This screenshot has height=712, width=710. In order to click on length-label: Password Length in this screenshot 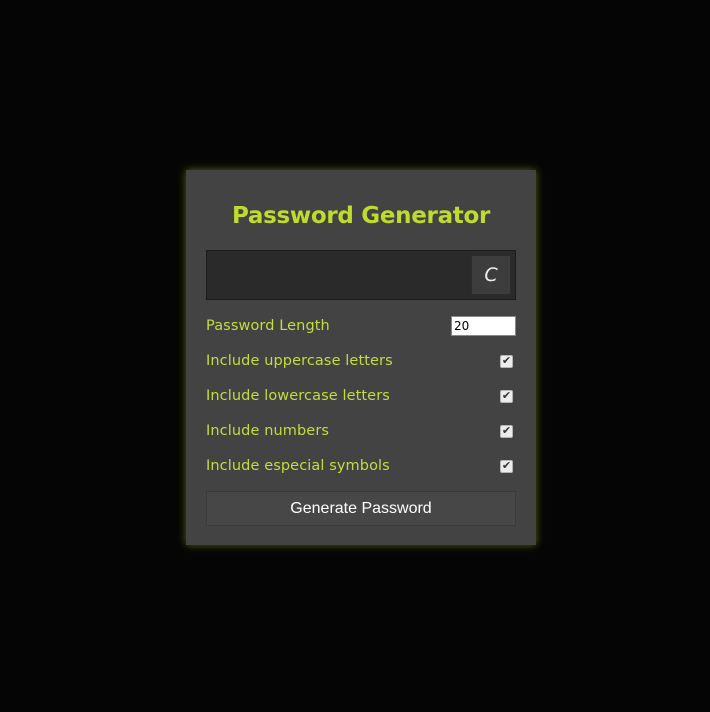, I will do `click(268, 326)`.